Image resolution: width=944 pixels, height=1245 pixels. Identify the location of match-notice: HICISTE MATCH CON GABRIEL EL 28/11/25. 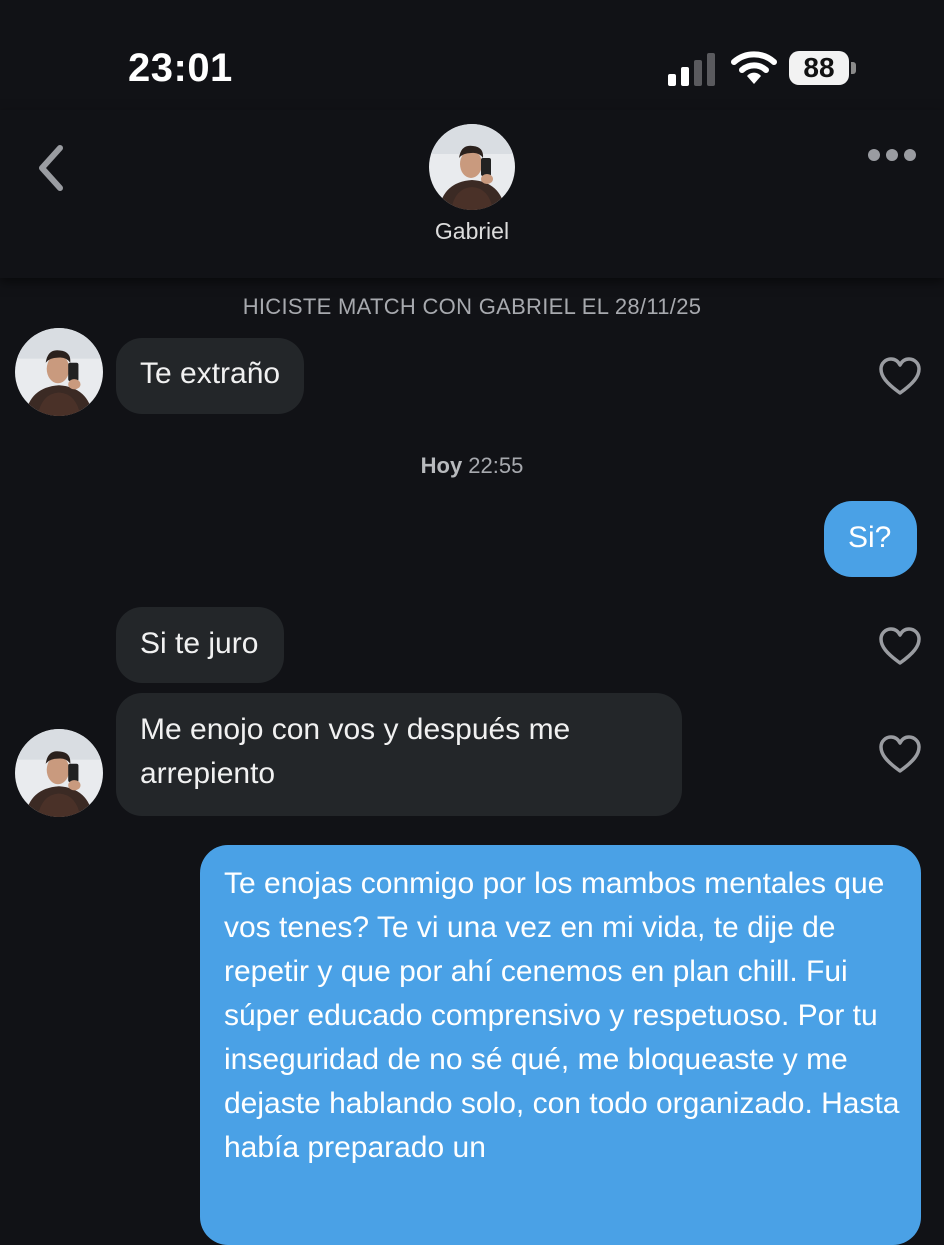
(472, 306).